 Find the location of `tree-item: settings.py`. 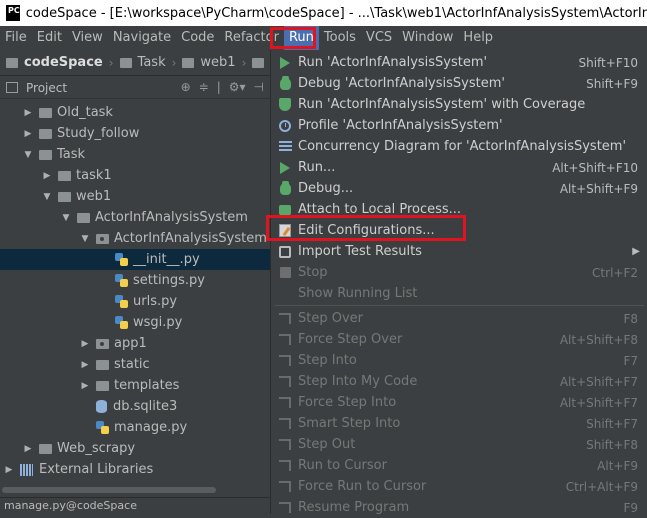

tree-item: settings.py is located at coordinates (135, 280).